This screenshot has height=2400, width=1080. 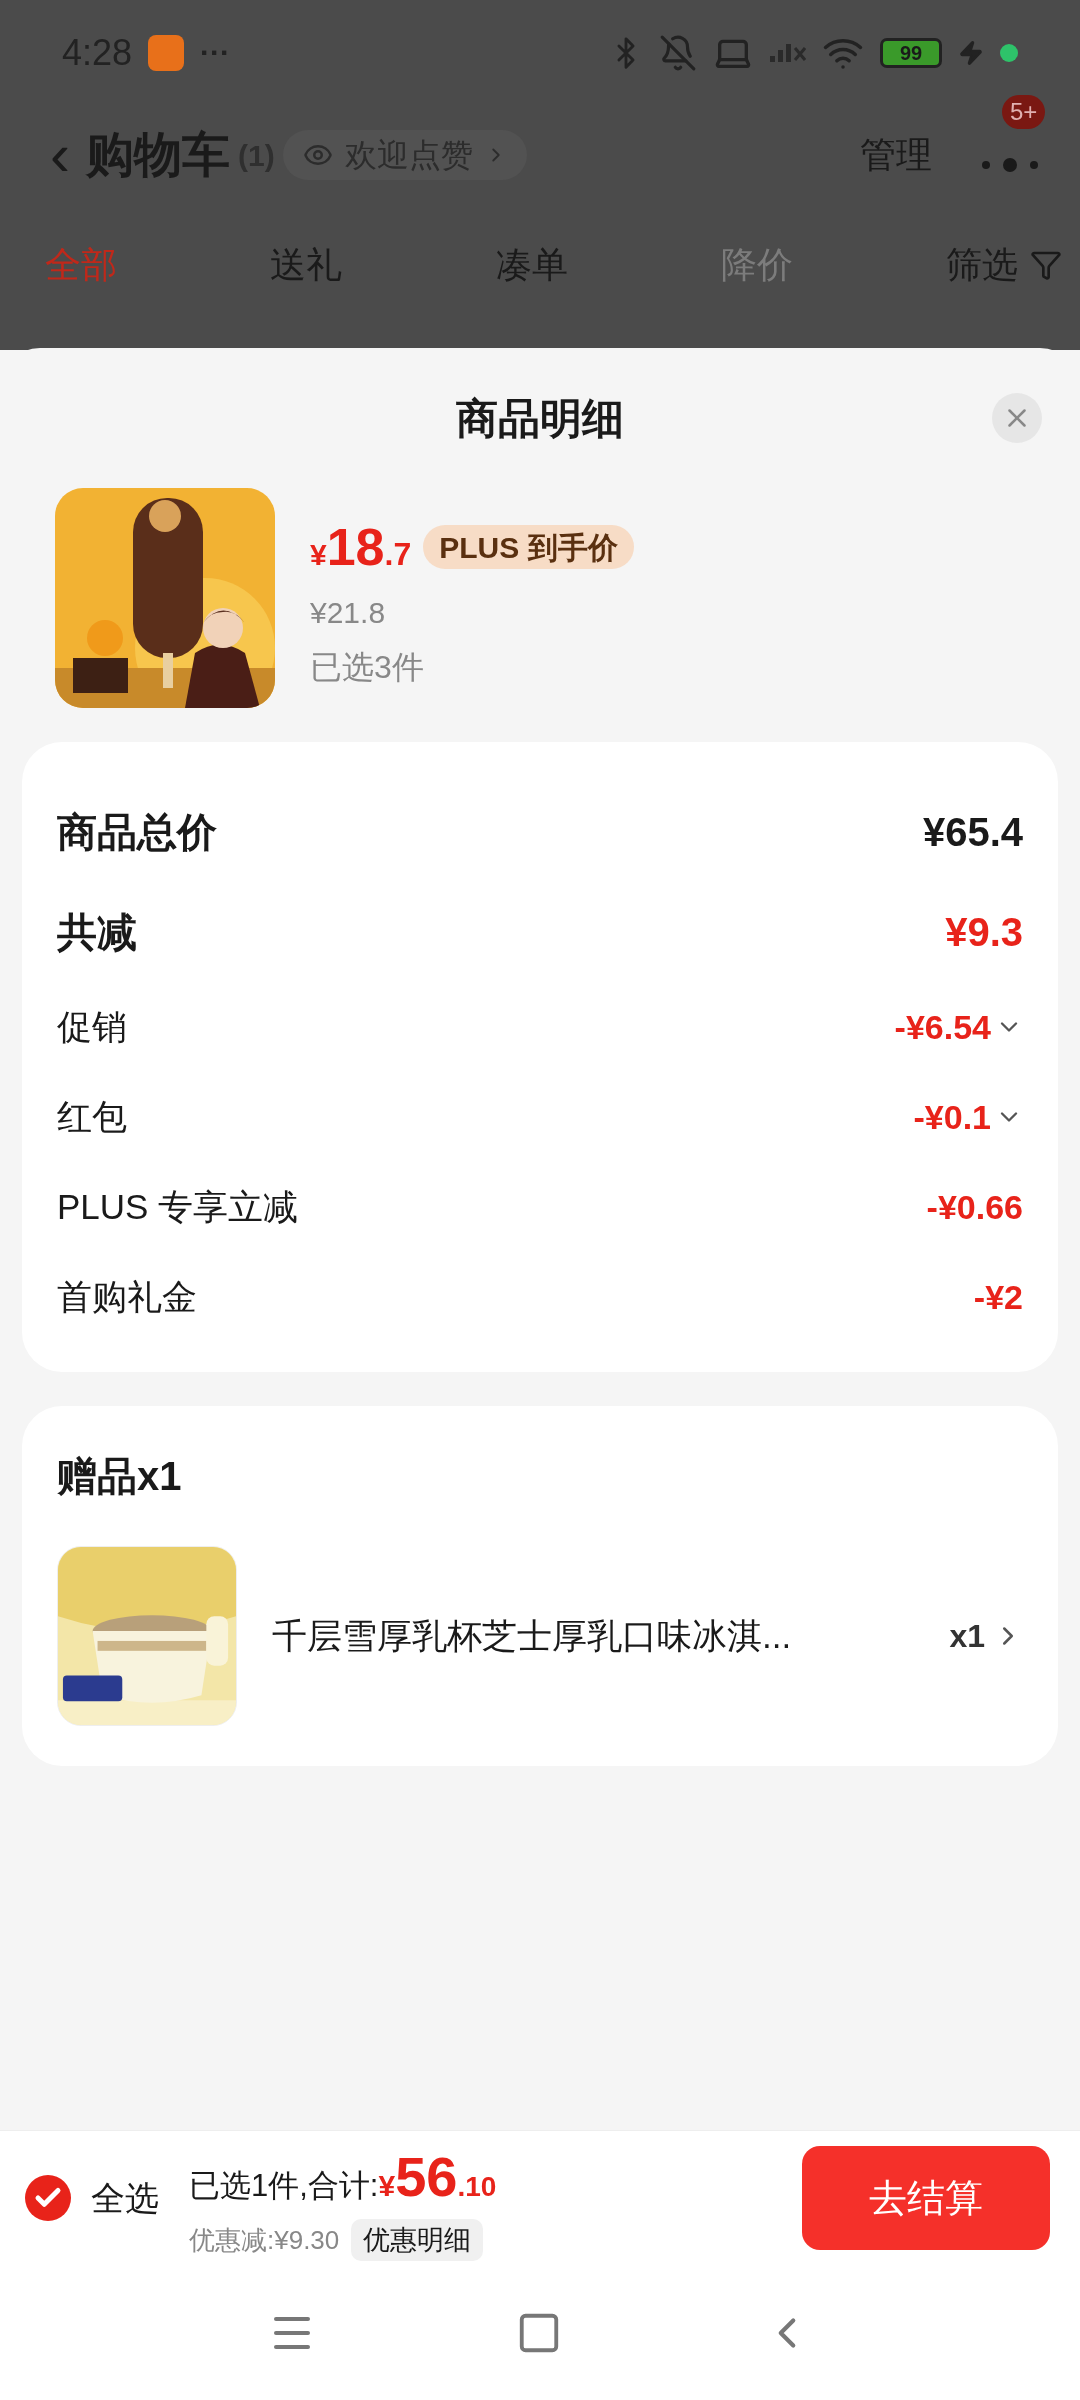 I want to click on summary-value: -¥6.54, so click(x=942, y=1027).